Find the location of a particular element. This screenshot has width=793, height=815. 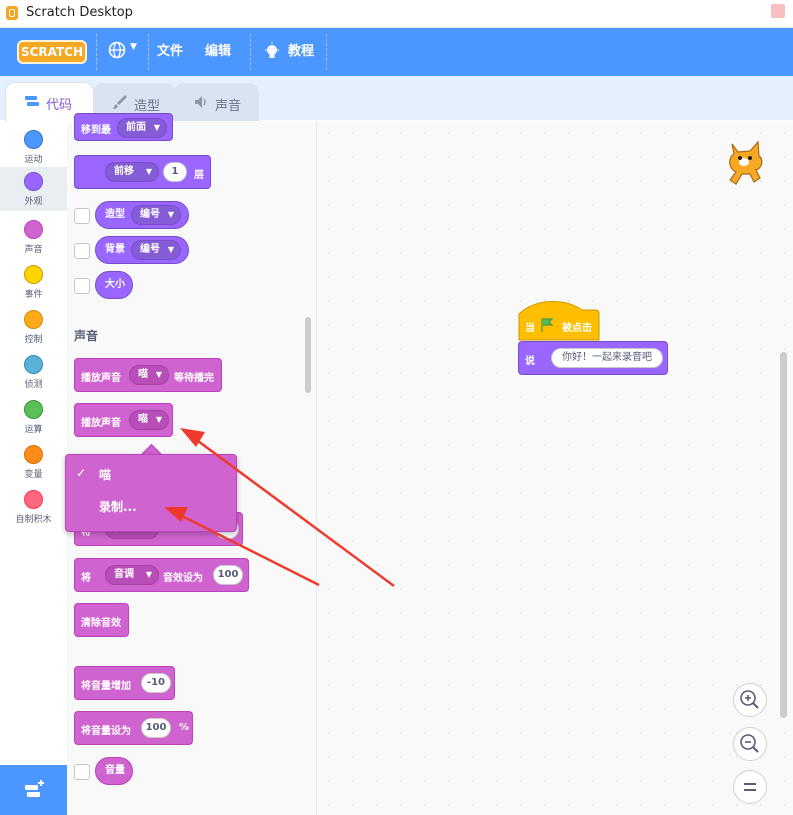

brush-icon is located at coordinates (120, 102).